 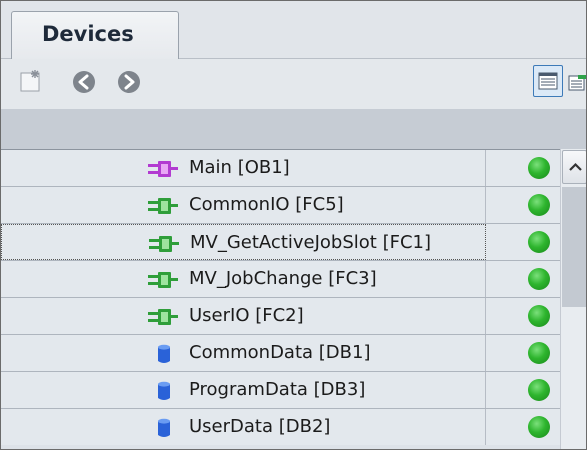 I want to click on list-item: UserIO [FC2], so click(x=293, y=315).